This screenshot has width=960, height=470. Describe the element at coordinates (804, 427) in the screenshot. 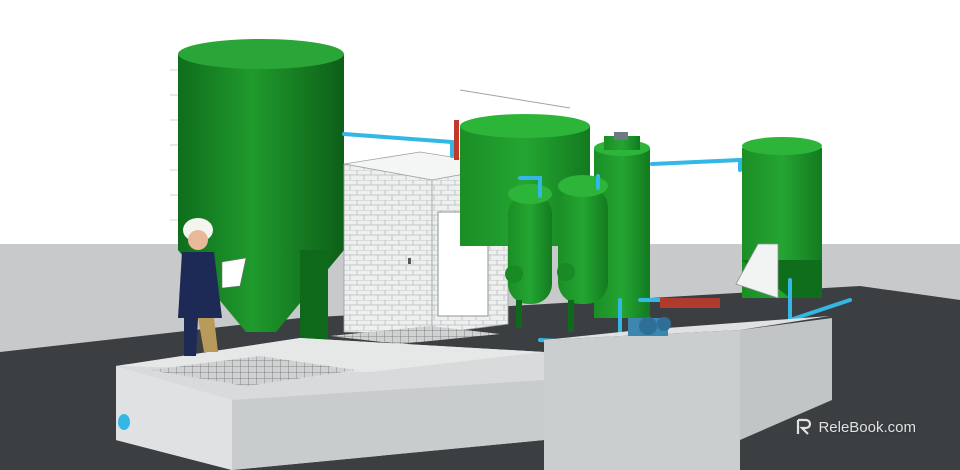

I see `relebook-logo-icon` at that location.